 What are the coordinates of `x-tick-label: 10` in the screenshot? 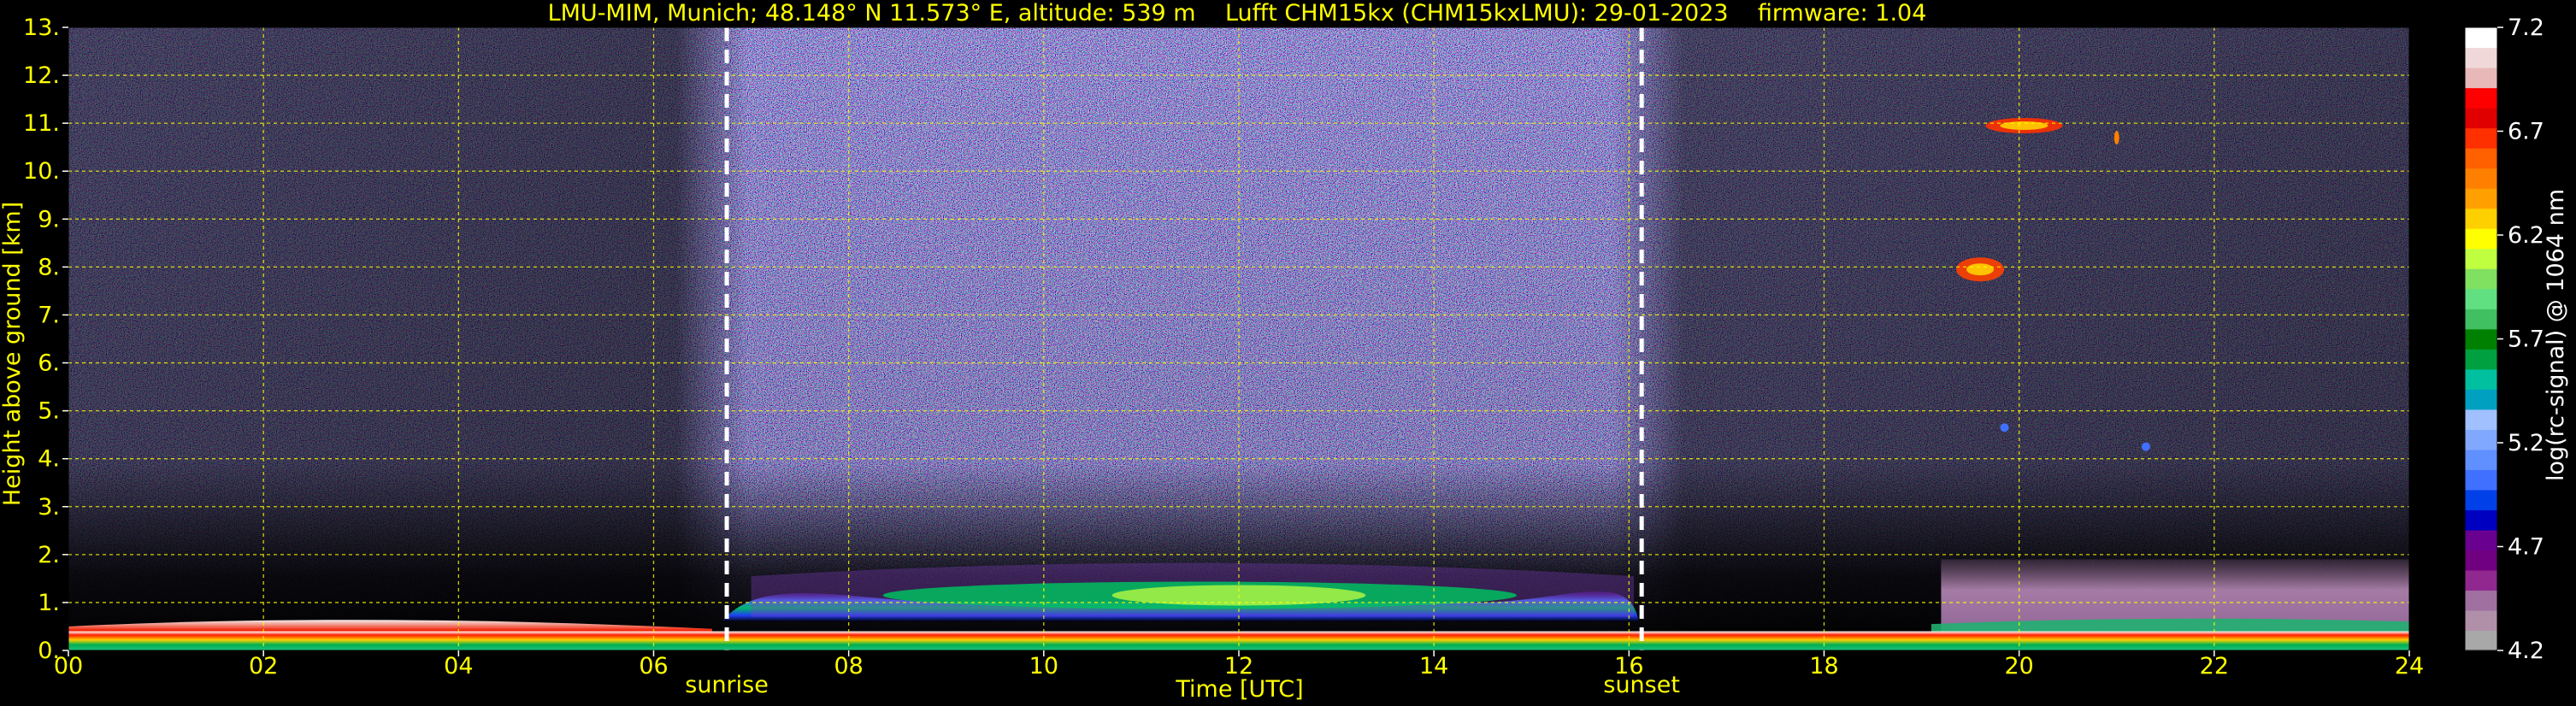 It's located at (1043, 666).